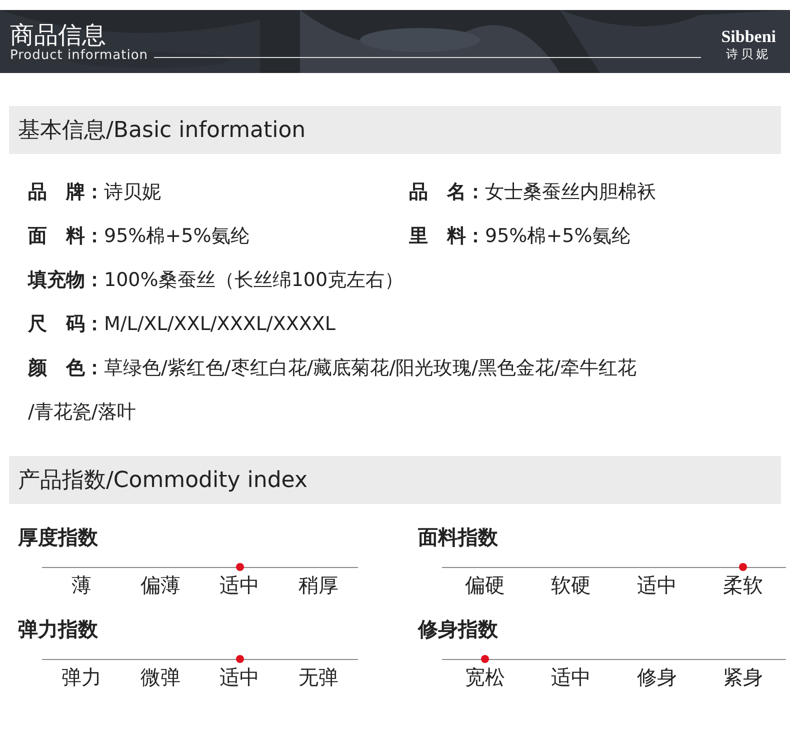  What do you see at coordinates (160, 583) in the screenshot?
I see `scale-option: 偏薄` at bounding box center [160, 583].